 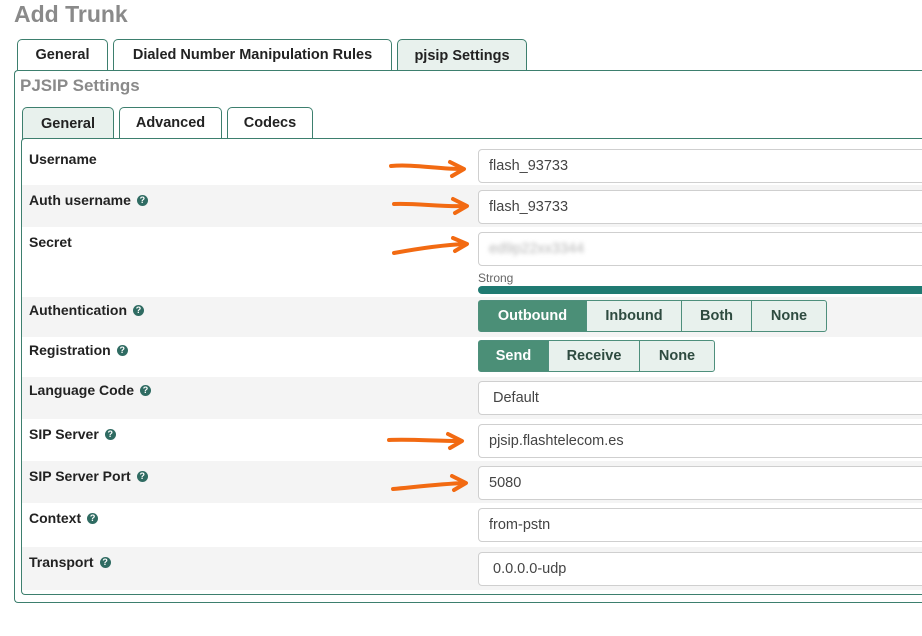 What do you see at coordinates (90, 390) in the screenshot?
I see `language-code-label: Language Code?` at bounding box center [90, 390].